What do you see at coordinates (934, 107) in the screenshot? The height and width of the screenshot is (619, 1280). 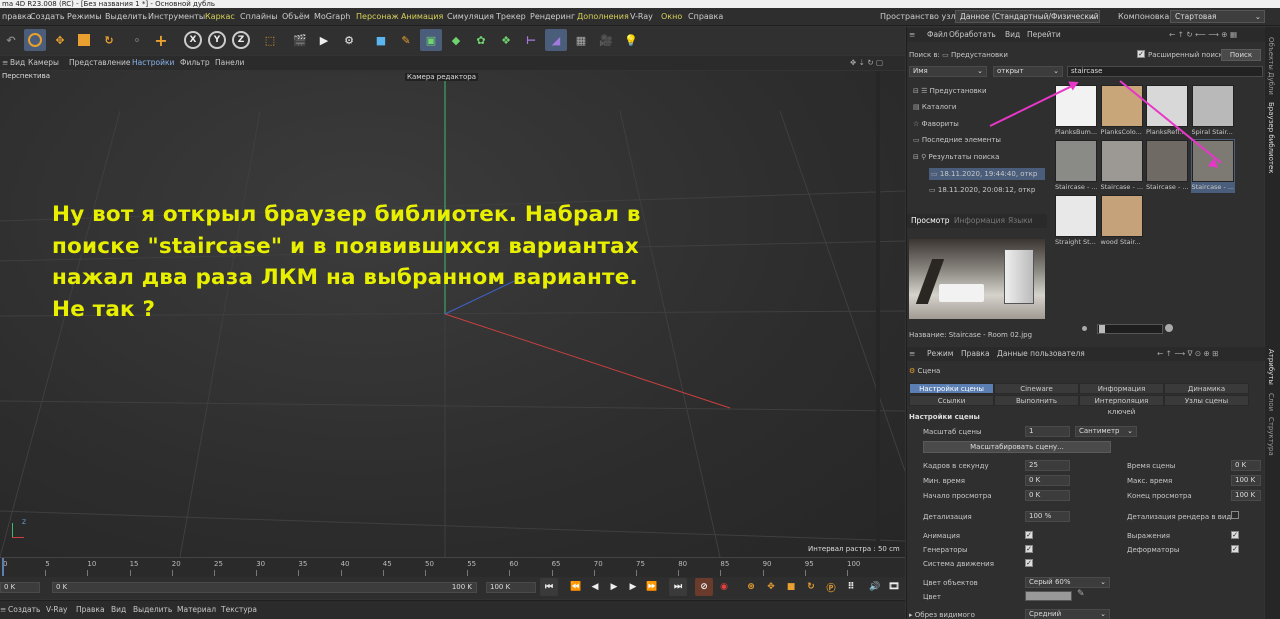 I see `tree-item-catalogs: ▤ Каталоги` at bounding box center [934, 107].